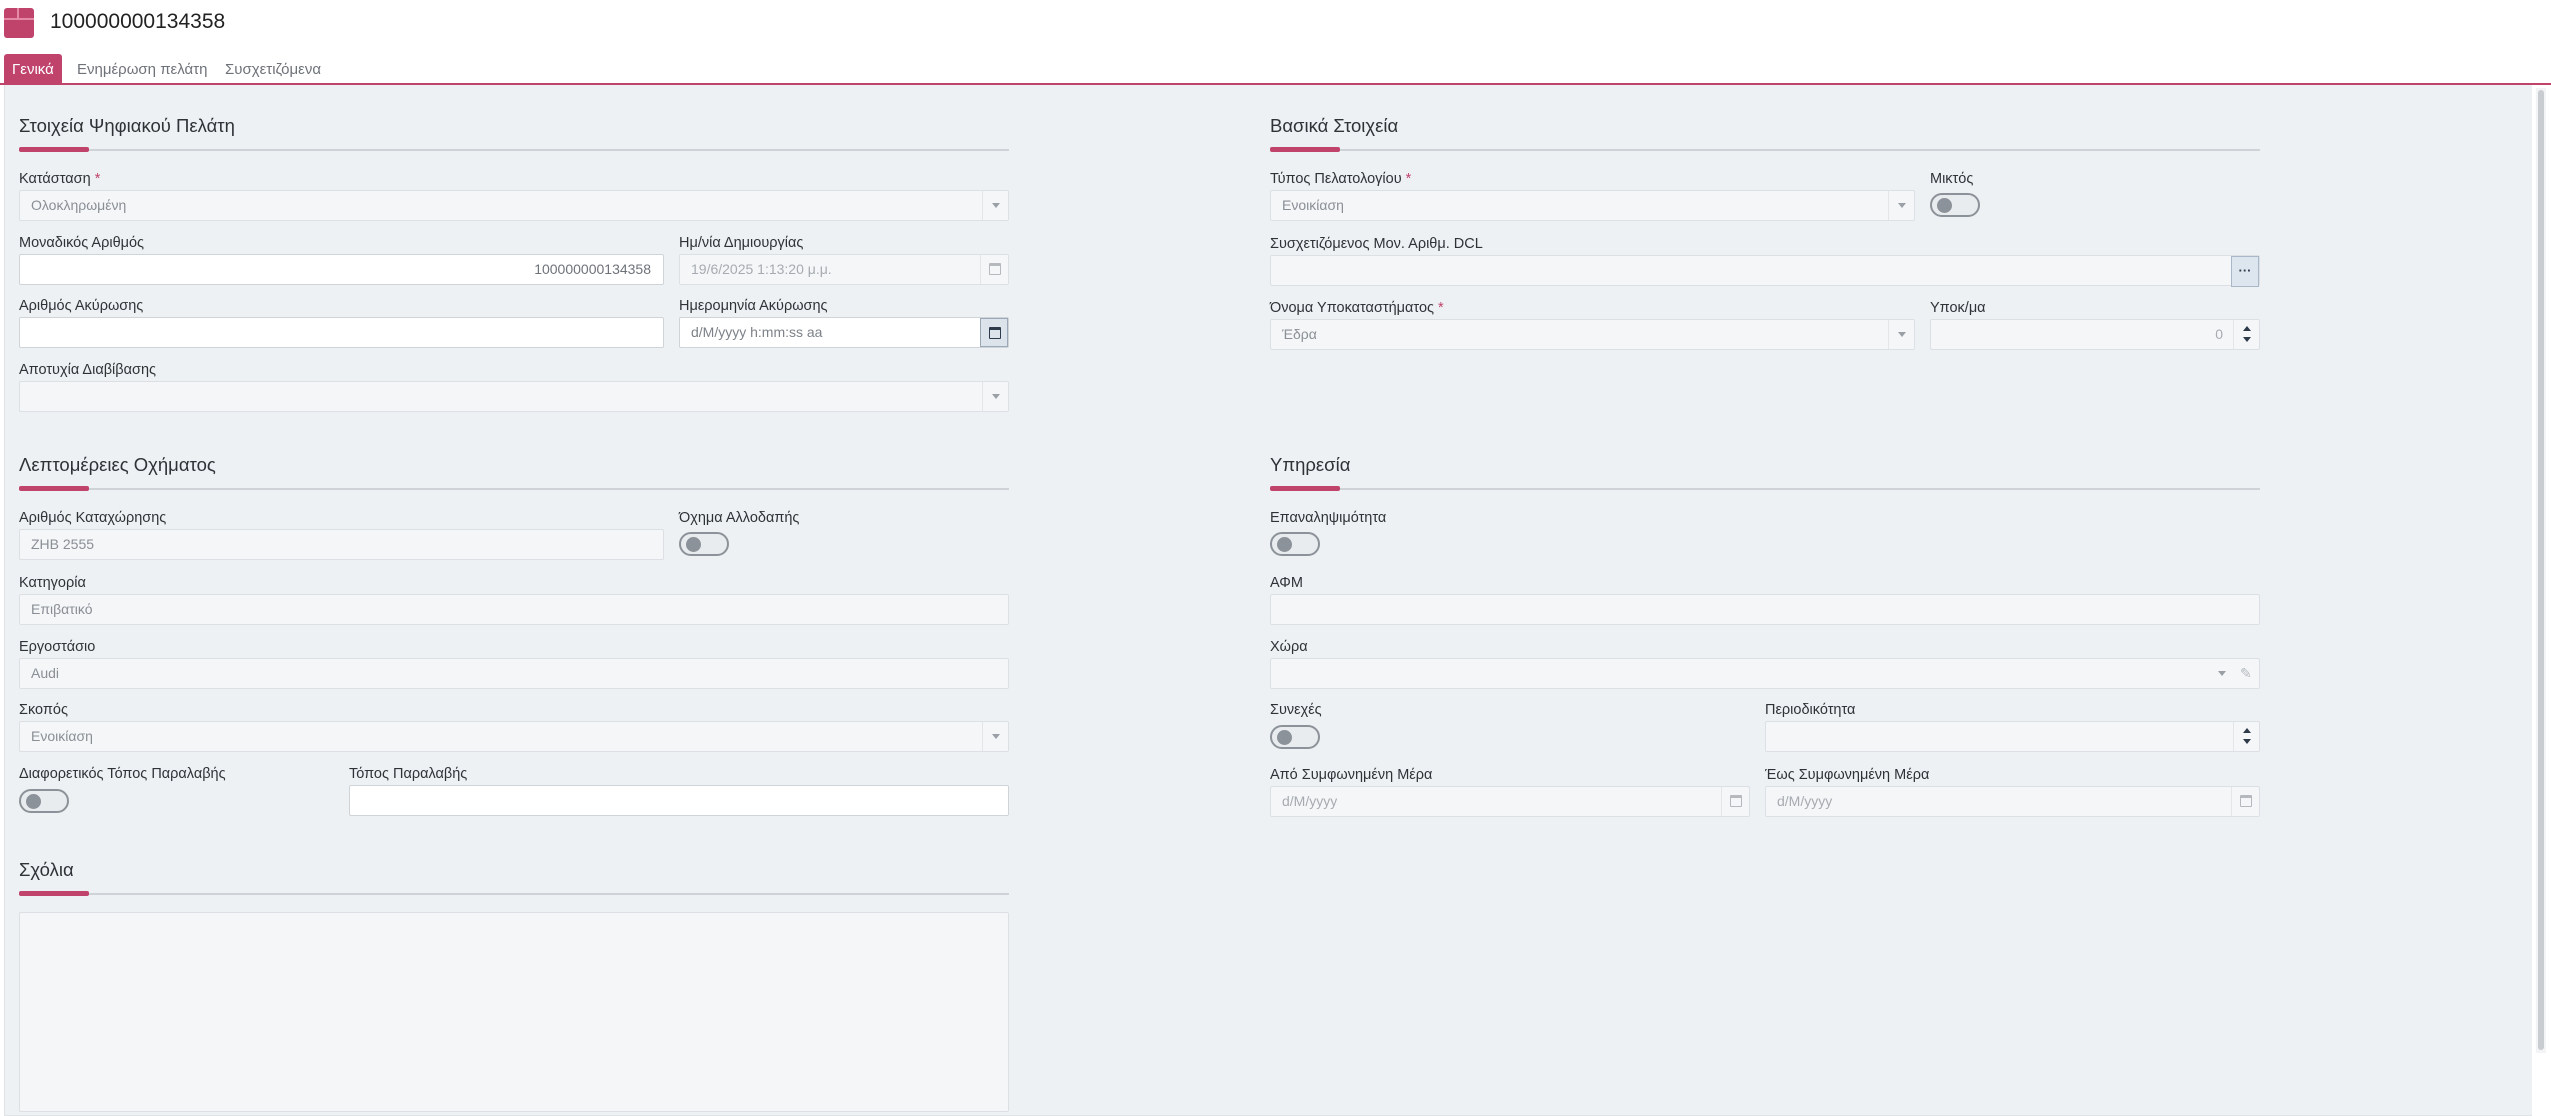  Describe the element at coordinates (1958, 308) in the screenshot. I see `branch-number-label: Υποκ/μα` at that location.